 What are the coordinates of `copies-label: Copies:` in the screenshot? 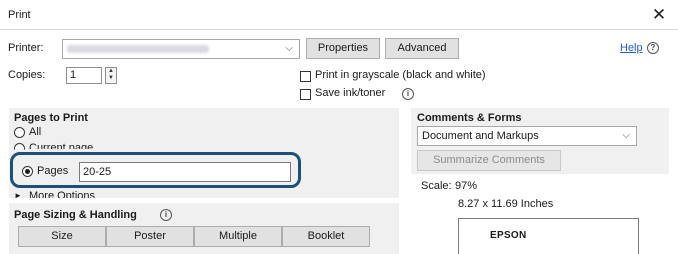 It's located at (27, 75).